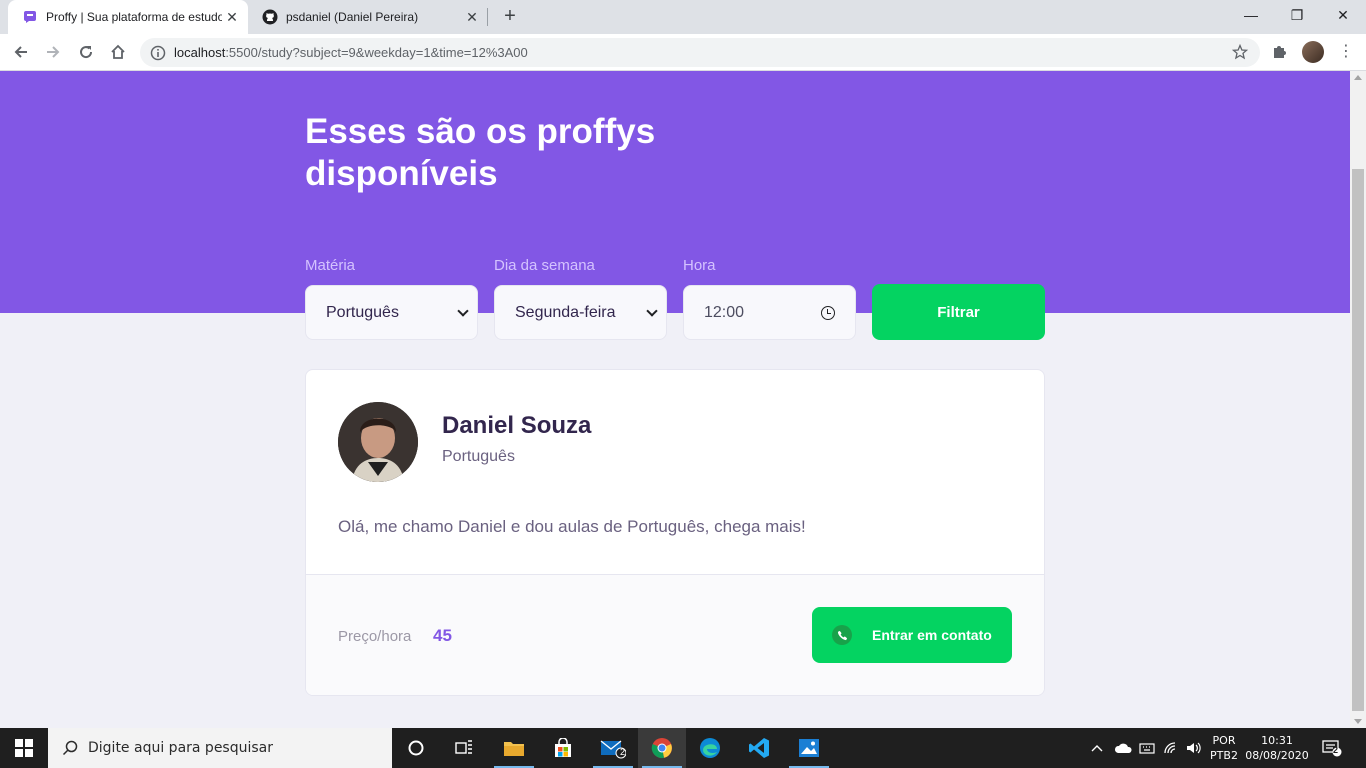 This screenshot has height=768, width=1366. I want to click on start-button, so click(24, 748).